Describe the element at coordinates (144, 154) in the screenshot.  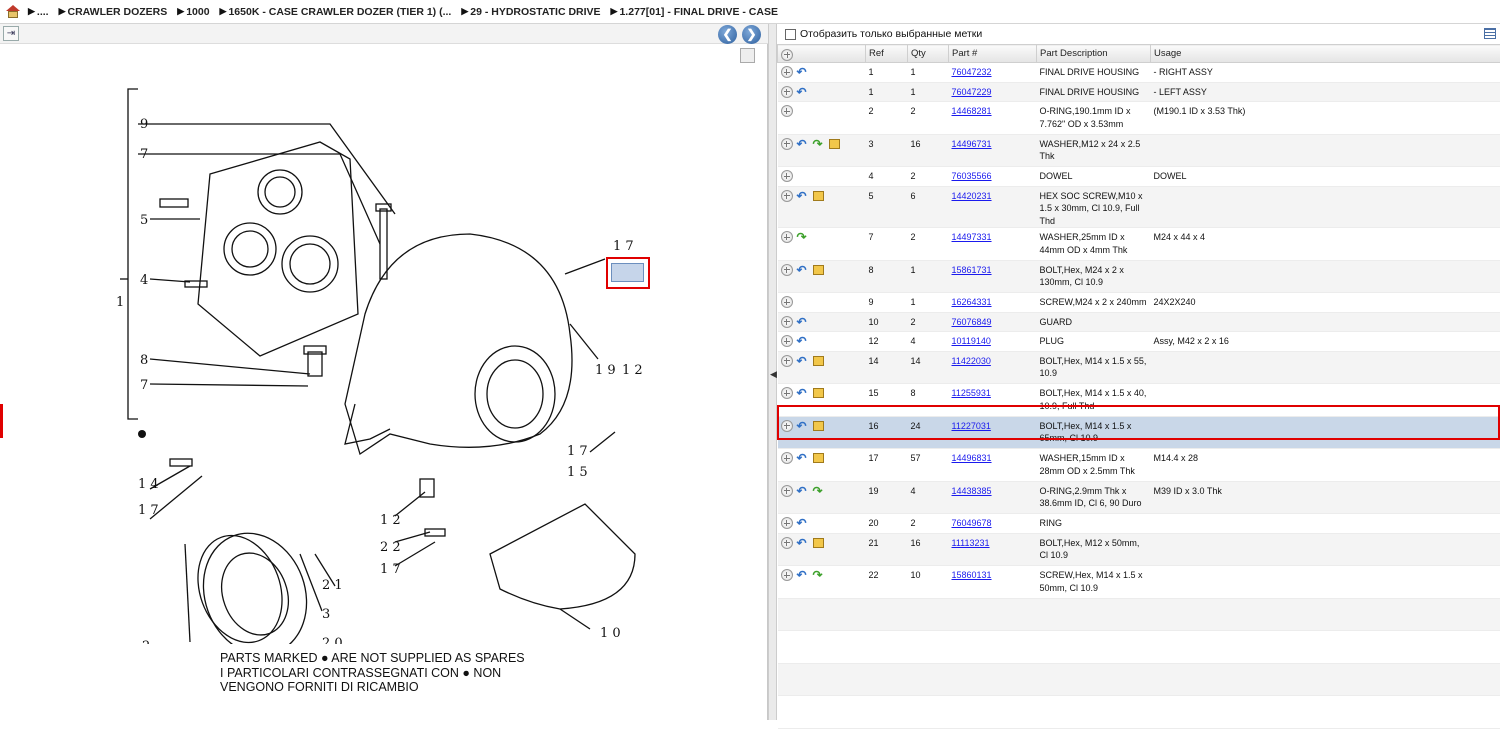
I see `diagram-callout-label: 7` at that location.